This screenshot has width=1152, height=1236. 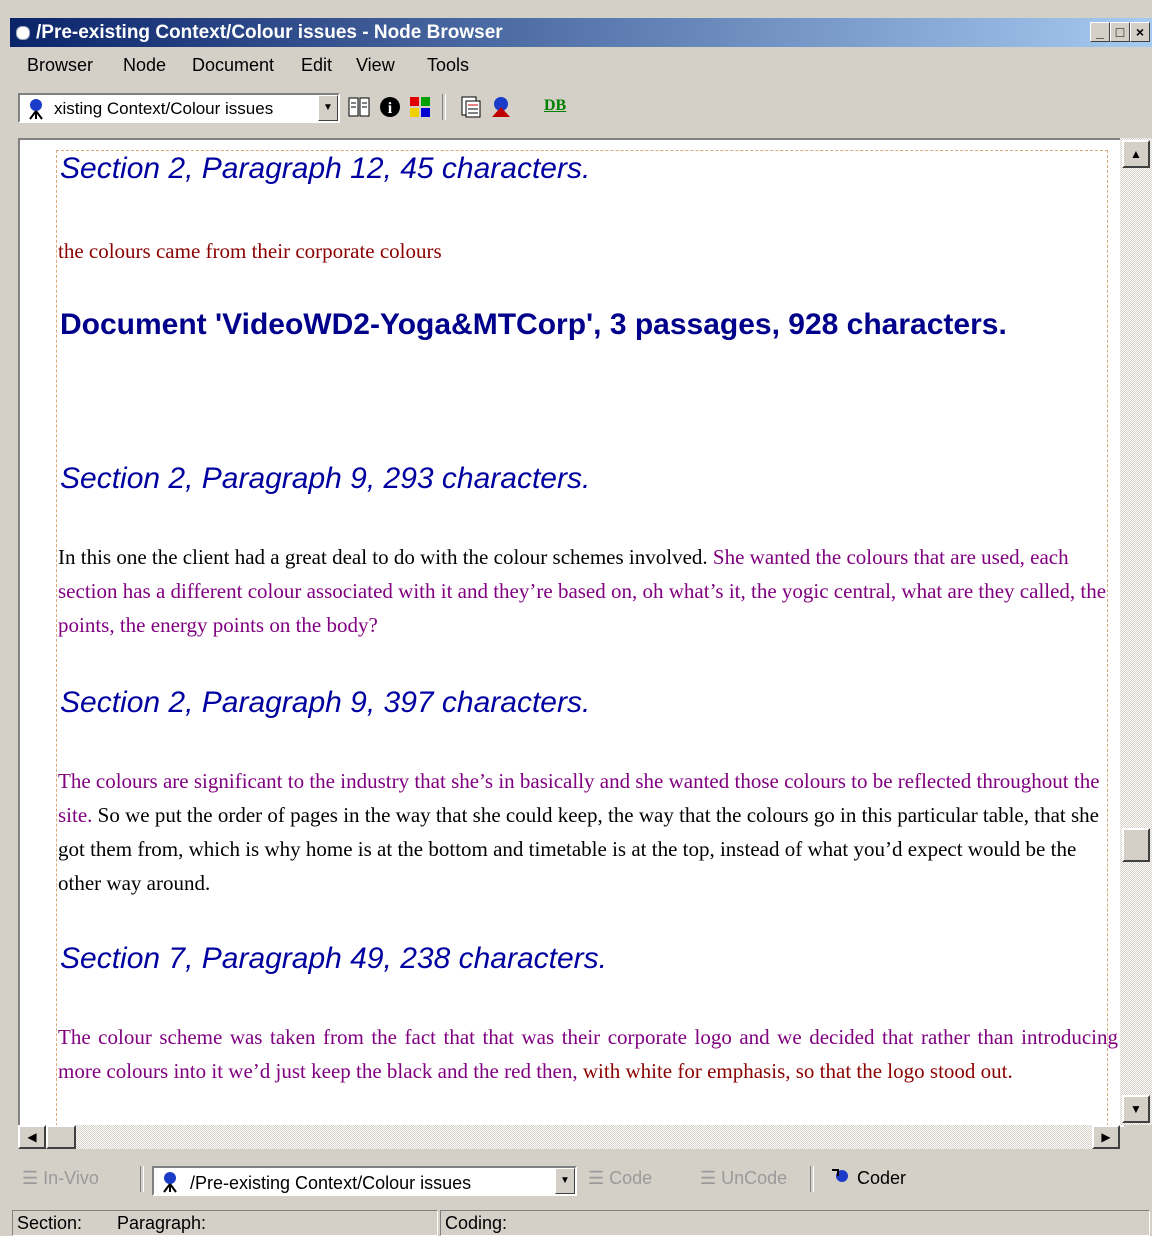 I want to click on menu-bar: Browser Node Document Edit View Tools, so click(x=581, y=65).